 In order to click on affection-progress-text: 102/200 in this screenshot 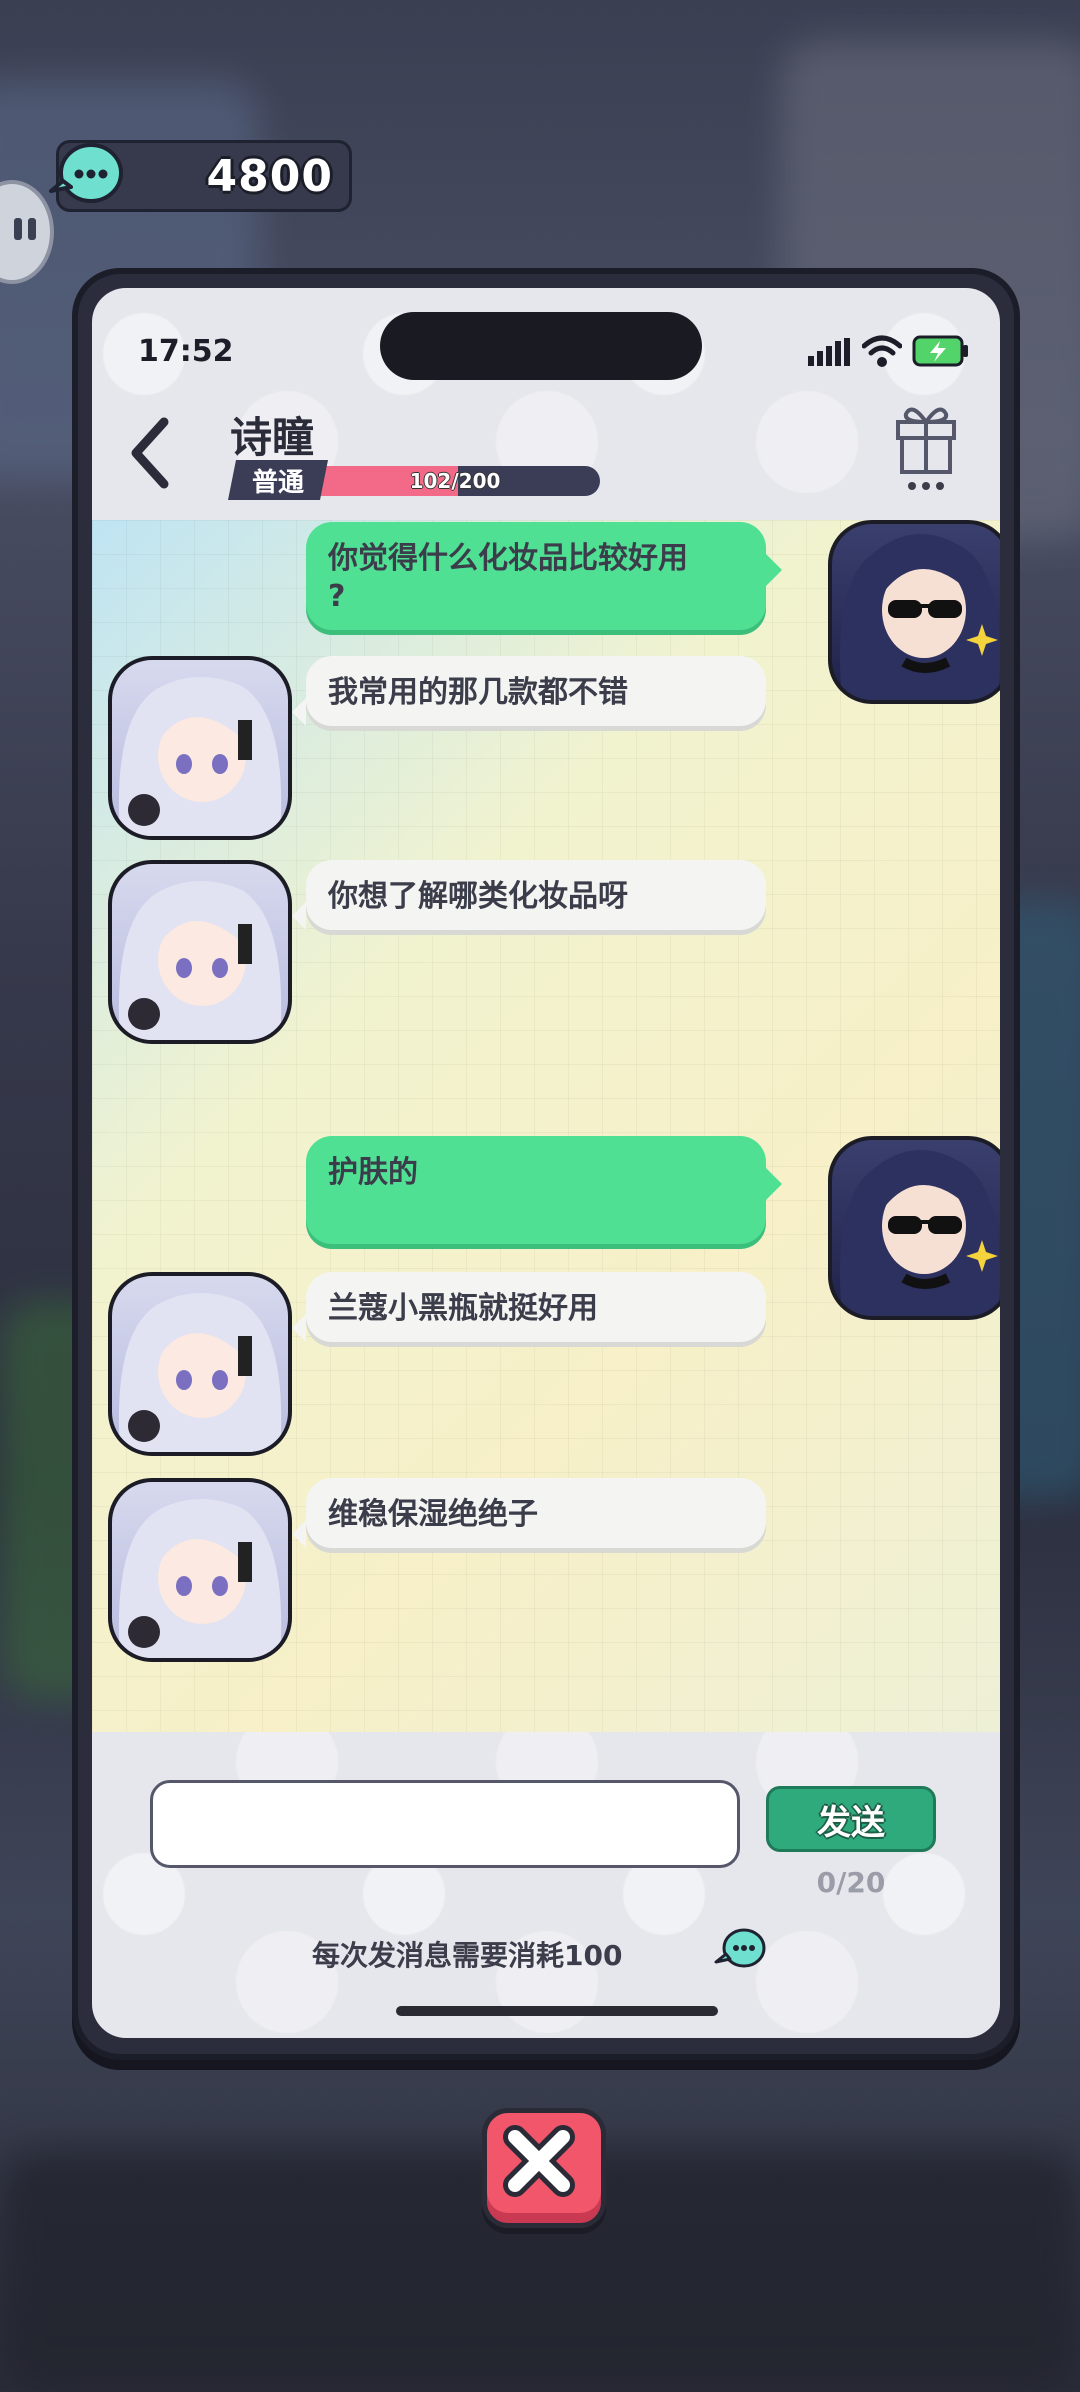, I will do `click(455, 481)`.